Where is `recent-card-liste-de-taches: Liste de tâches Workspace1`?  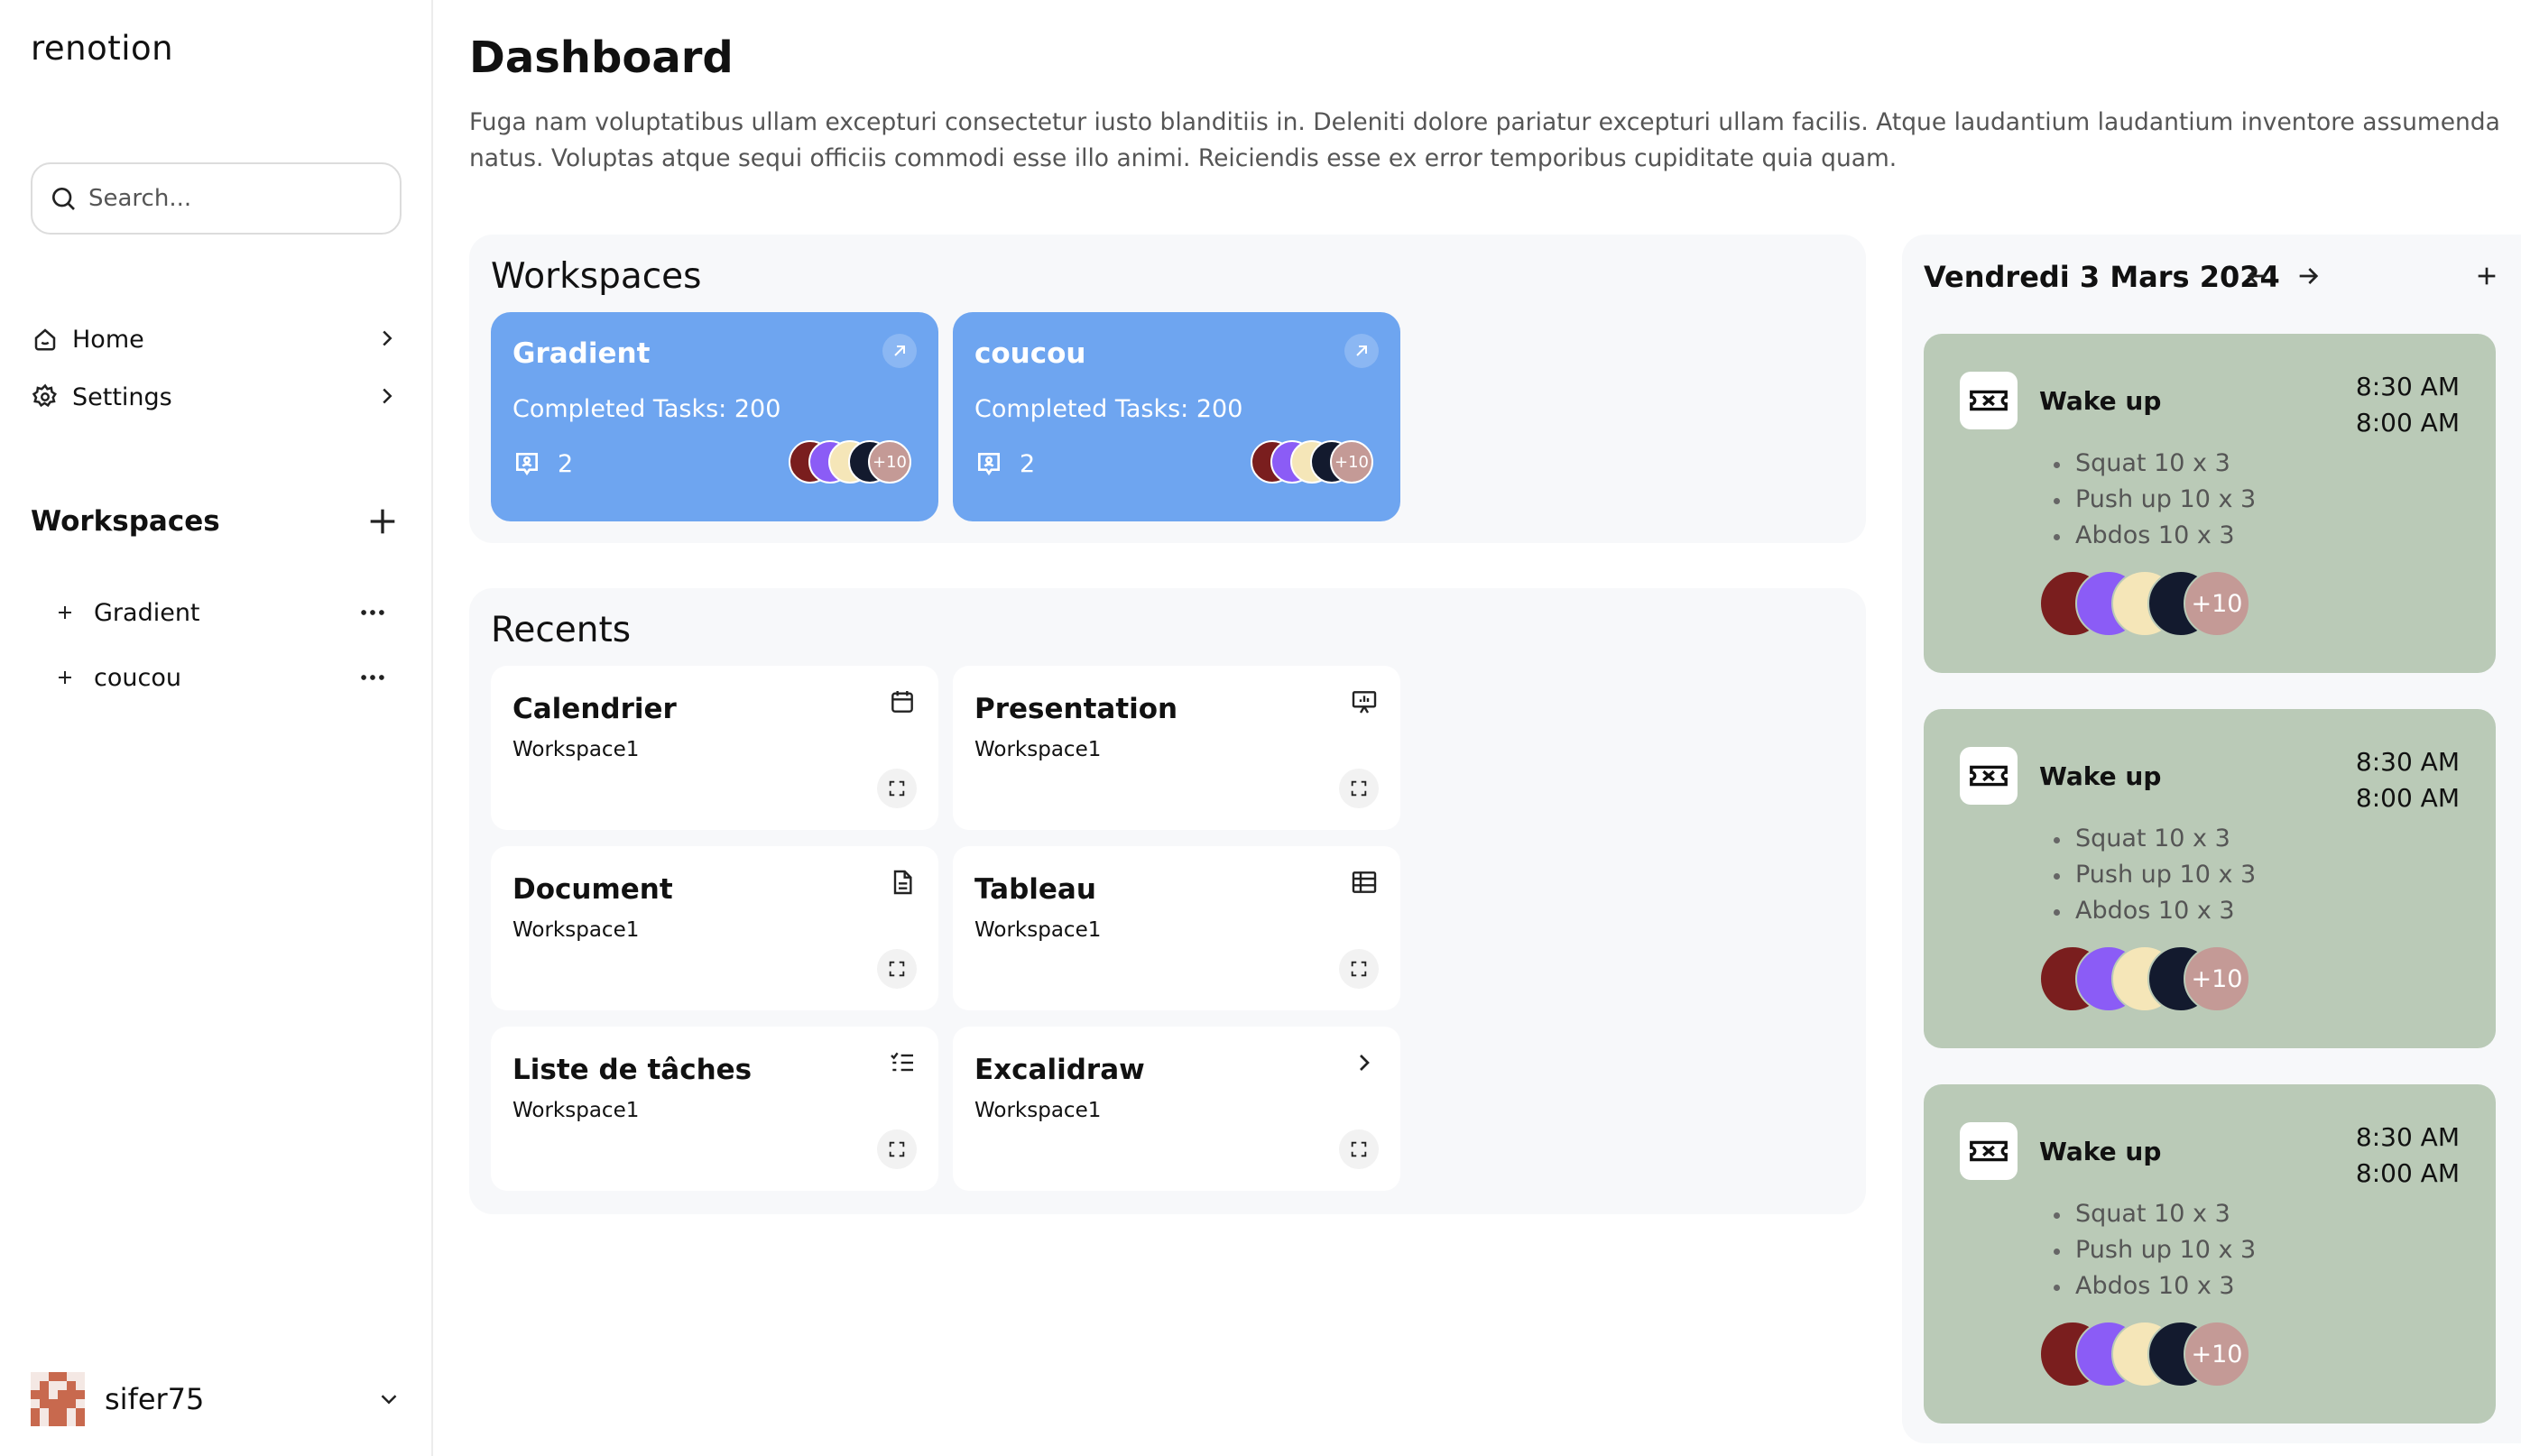
recent-card-liste-de-taches: Liste de tâches Workspace1 is located at coordinates (714, 1109).